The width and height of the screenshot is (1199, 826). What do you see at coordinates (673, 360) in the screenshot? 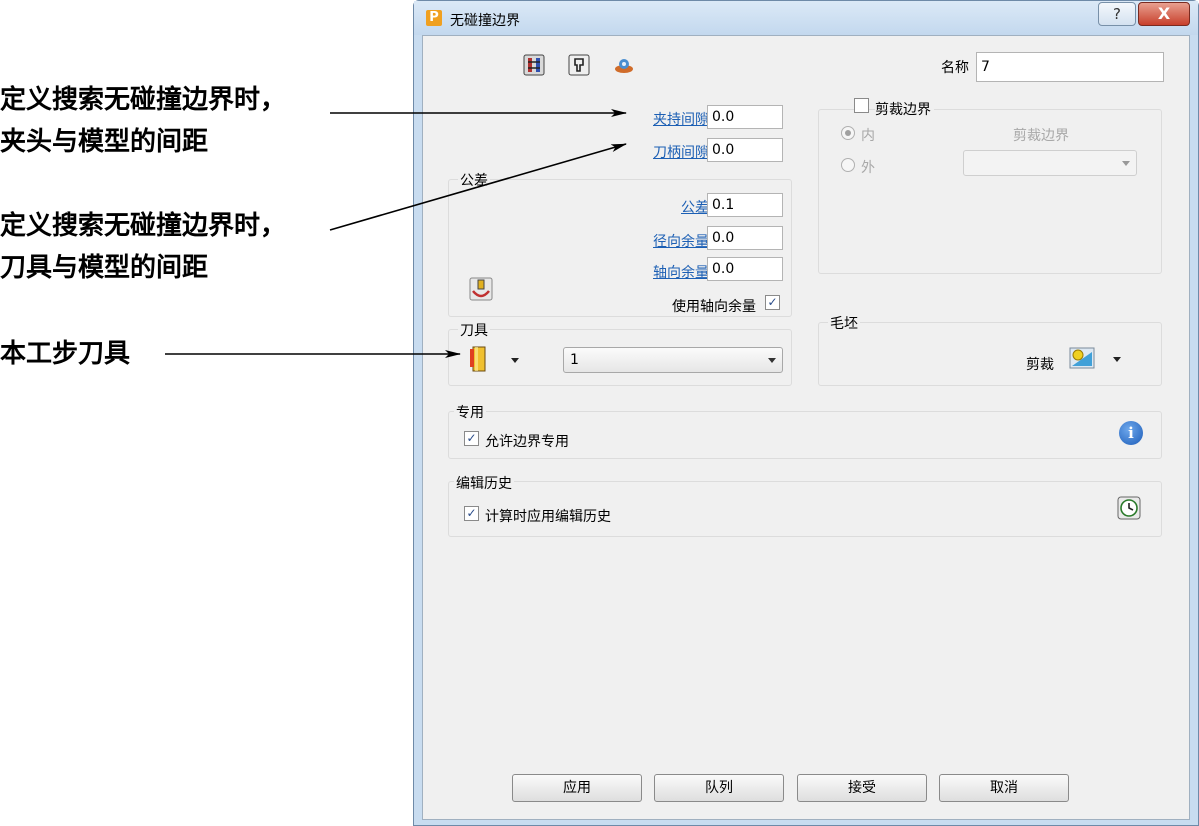
I see `tool-select: 1` at bounding box center [673, 360].